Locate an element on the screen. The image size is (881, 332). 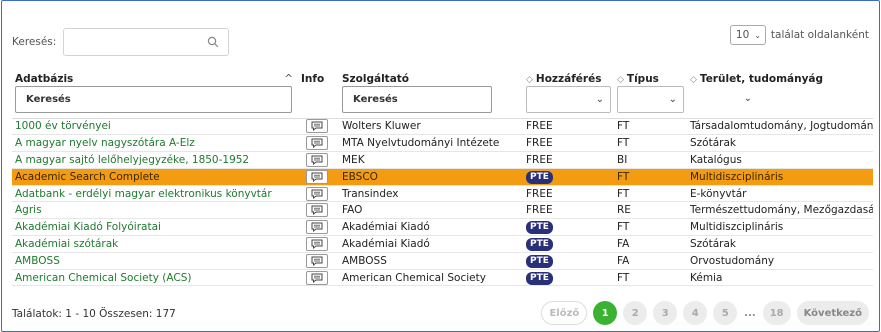
next-page-button: Következő is located at coordinates (832, 313).